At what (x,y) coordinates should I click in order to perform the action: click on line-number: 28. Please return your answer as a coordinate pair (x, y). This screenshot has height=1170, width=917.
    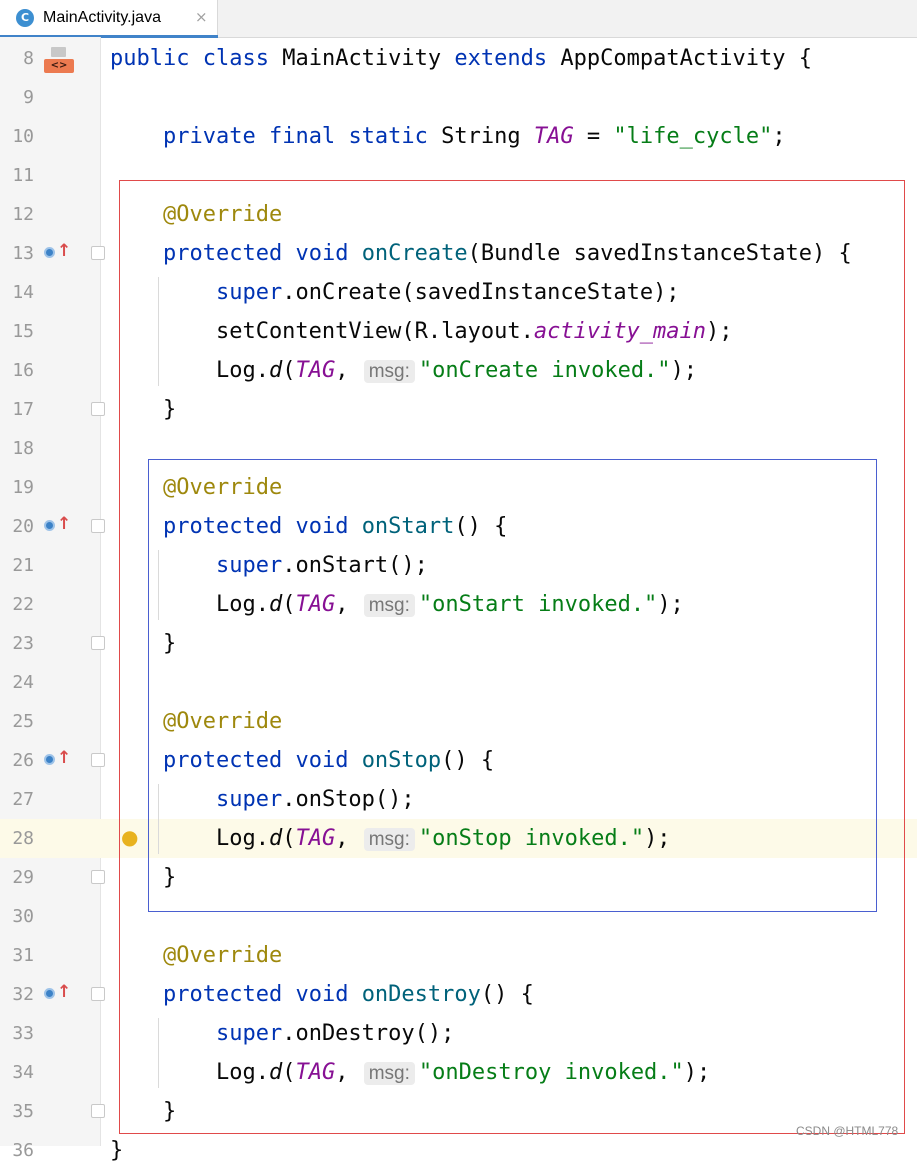
    Looking at the image, I should click on (17, 838).